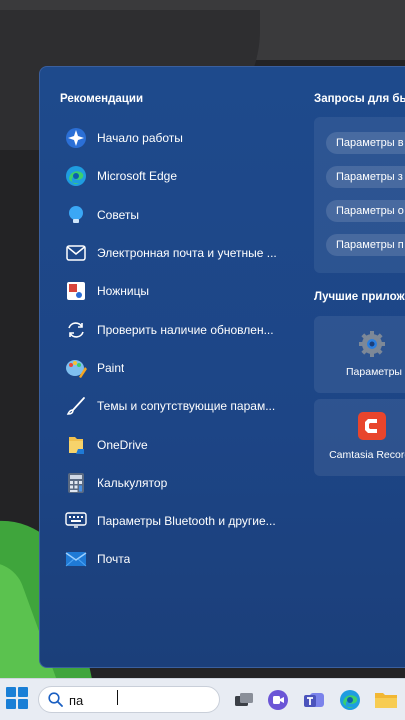  I want to click on tips-icon, so click(76, 215).